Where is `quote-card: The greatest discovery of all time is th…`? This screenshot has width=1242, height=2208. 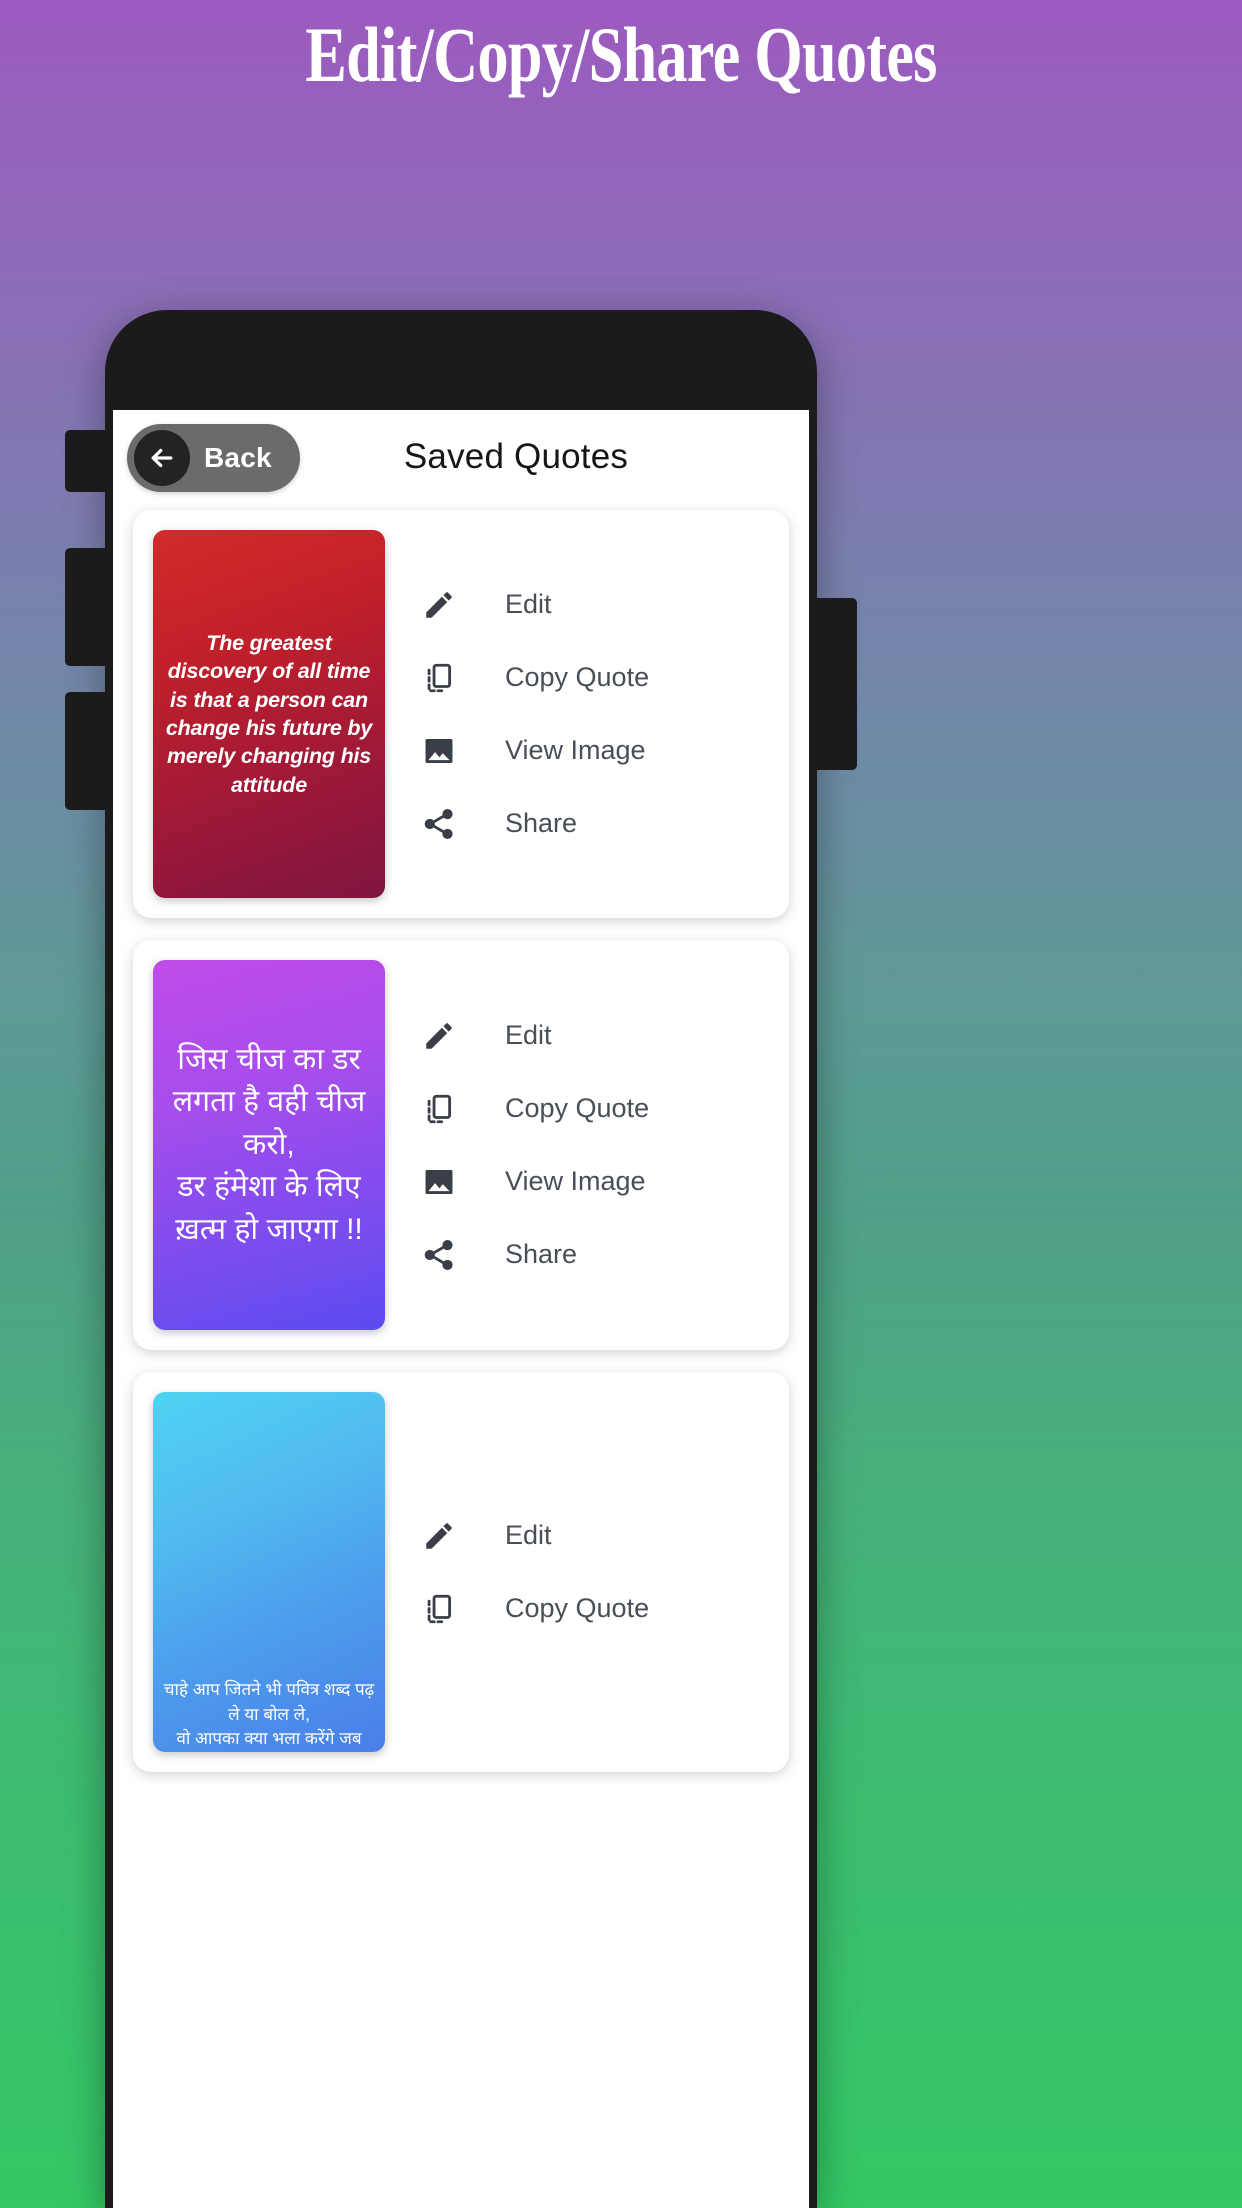
quote-card: The greatest discovery of all time is th… is located at coordinates (461, 714).